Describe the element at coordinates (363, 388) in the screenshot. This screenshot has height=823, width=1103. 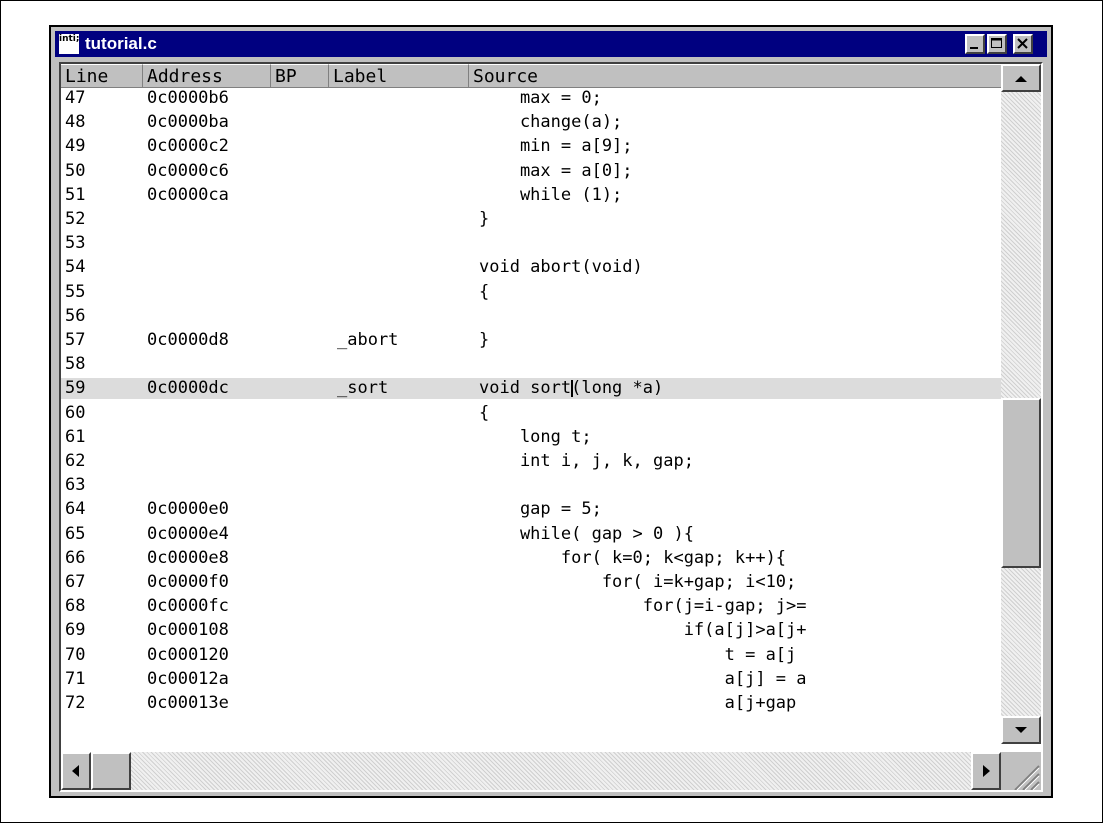
I see `label-cell: _sort` at that location.